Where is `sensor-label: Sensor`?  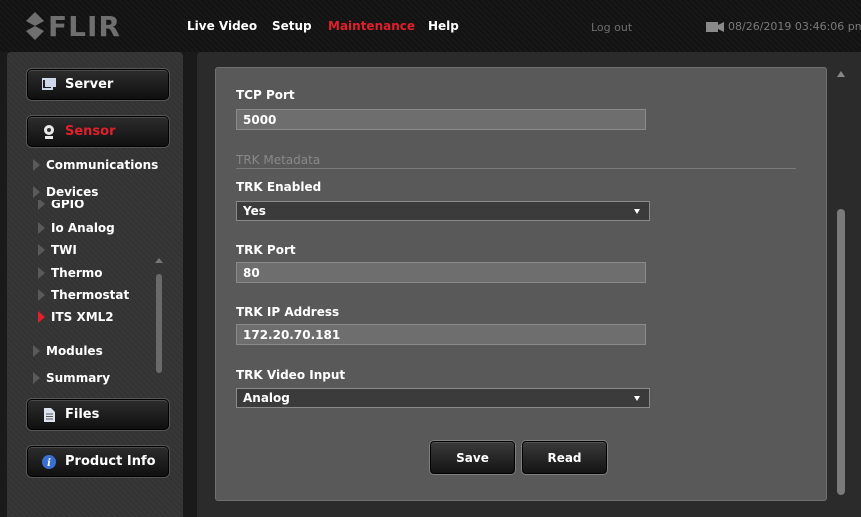
sensor-label: Sensor is located at coordinates (90, 131).